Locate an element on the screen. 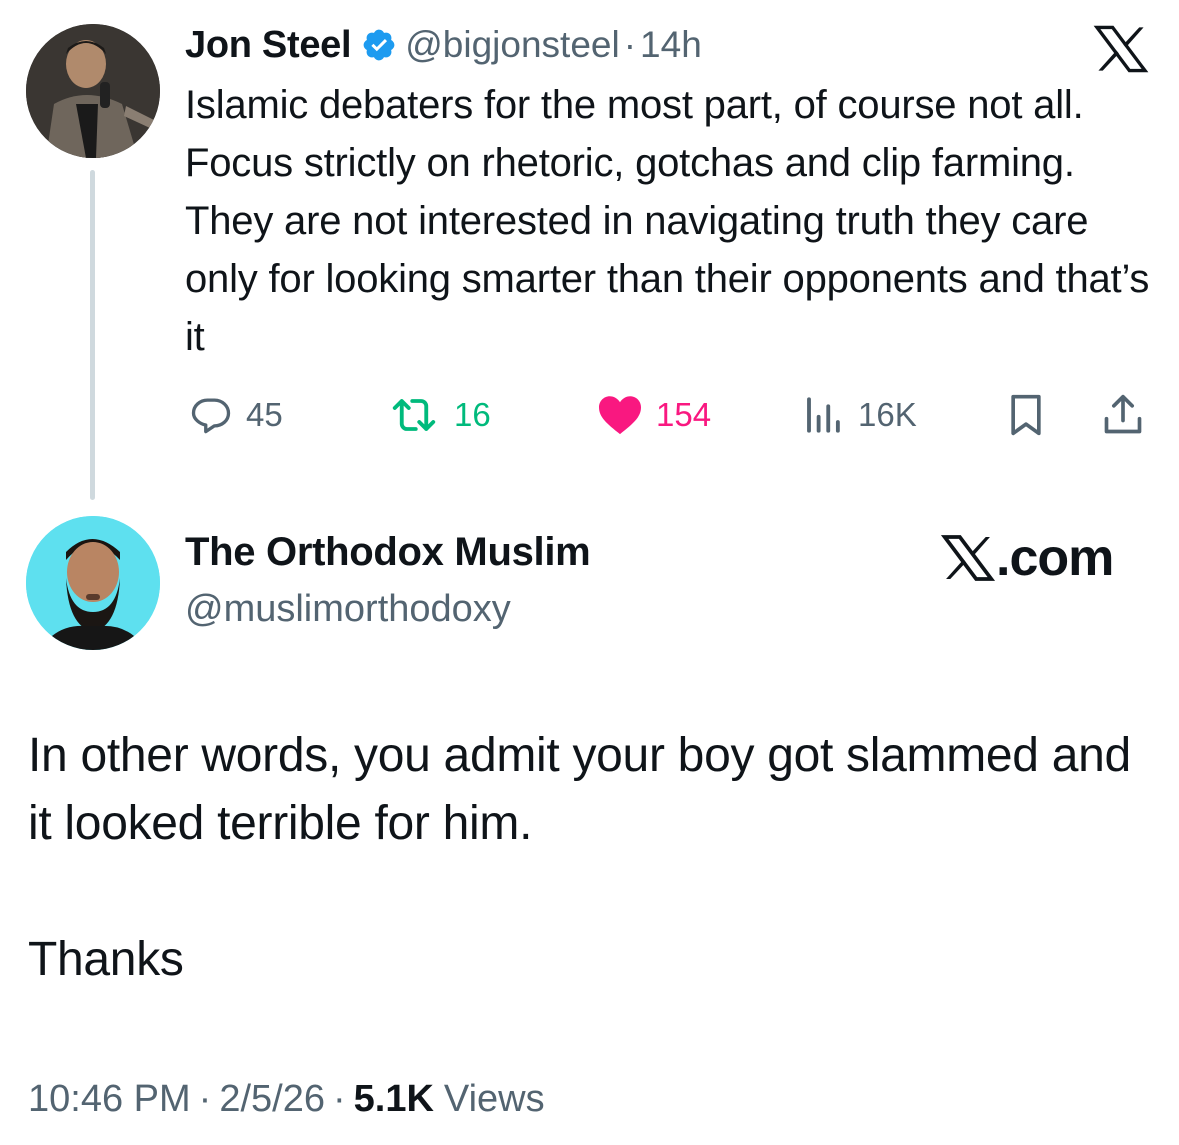 The width and height of the screenshot is (1179, 1145). repost-icon is located at coordinates (414, 415).